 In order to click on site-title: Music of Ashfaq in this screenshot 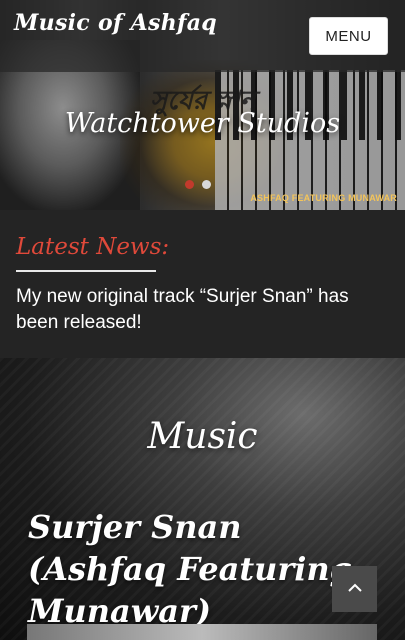, I will do `click(115, 23)`.